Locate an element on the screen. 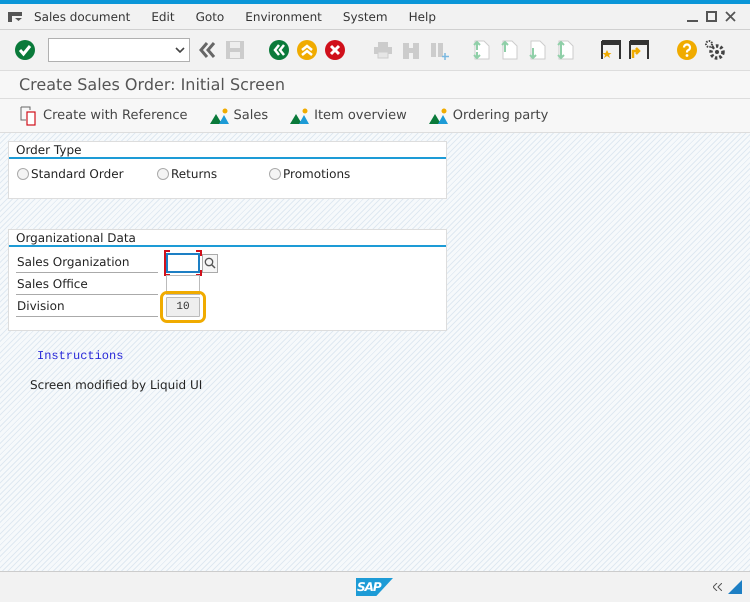 This screenshot has height=602, width=750. window-arrow-icon is located at coordinates (639, 50).